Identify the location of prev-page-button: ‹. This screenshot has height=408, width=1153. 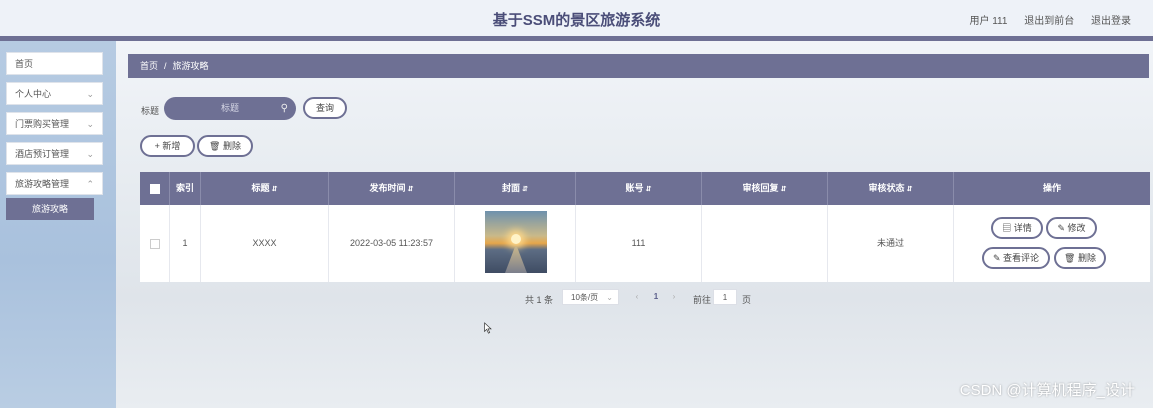
(637, 297).